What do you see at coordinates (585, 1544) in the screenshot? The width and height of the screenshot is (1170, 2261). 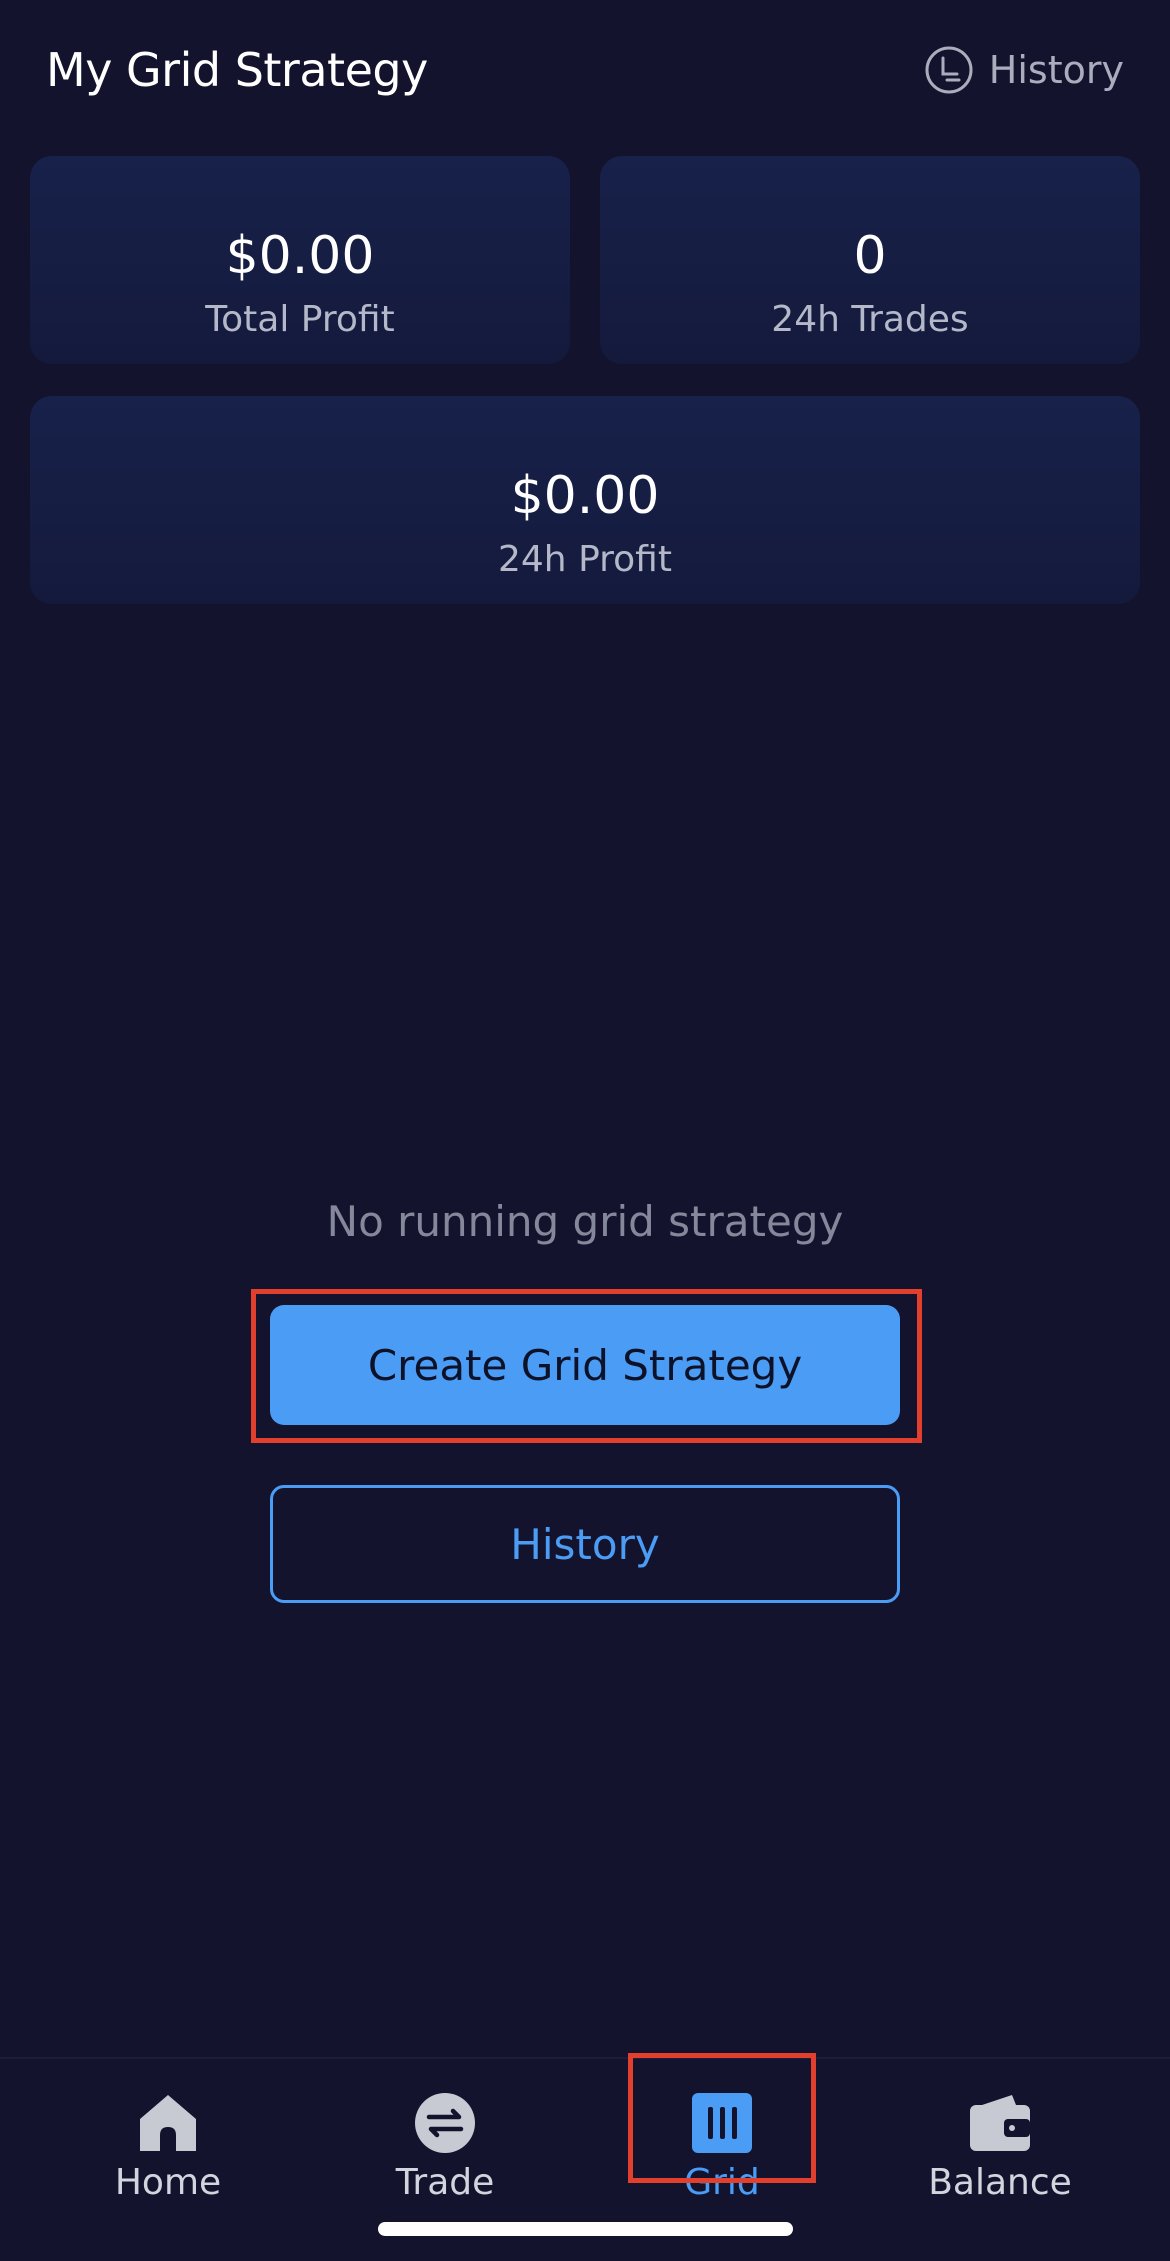 I see `history-button: History` at bounding box center [585, 1544].